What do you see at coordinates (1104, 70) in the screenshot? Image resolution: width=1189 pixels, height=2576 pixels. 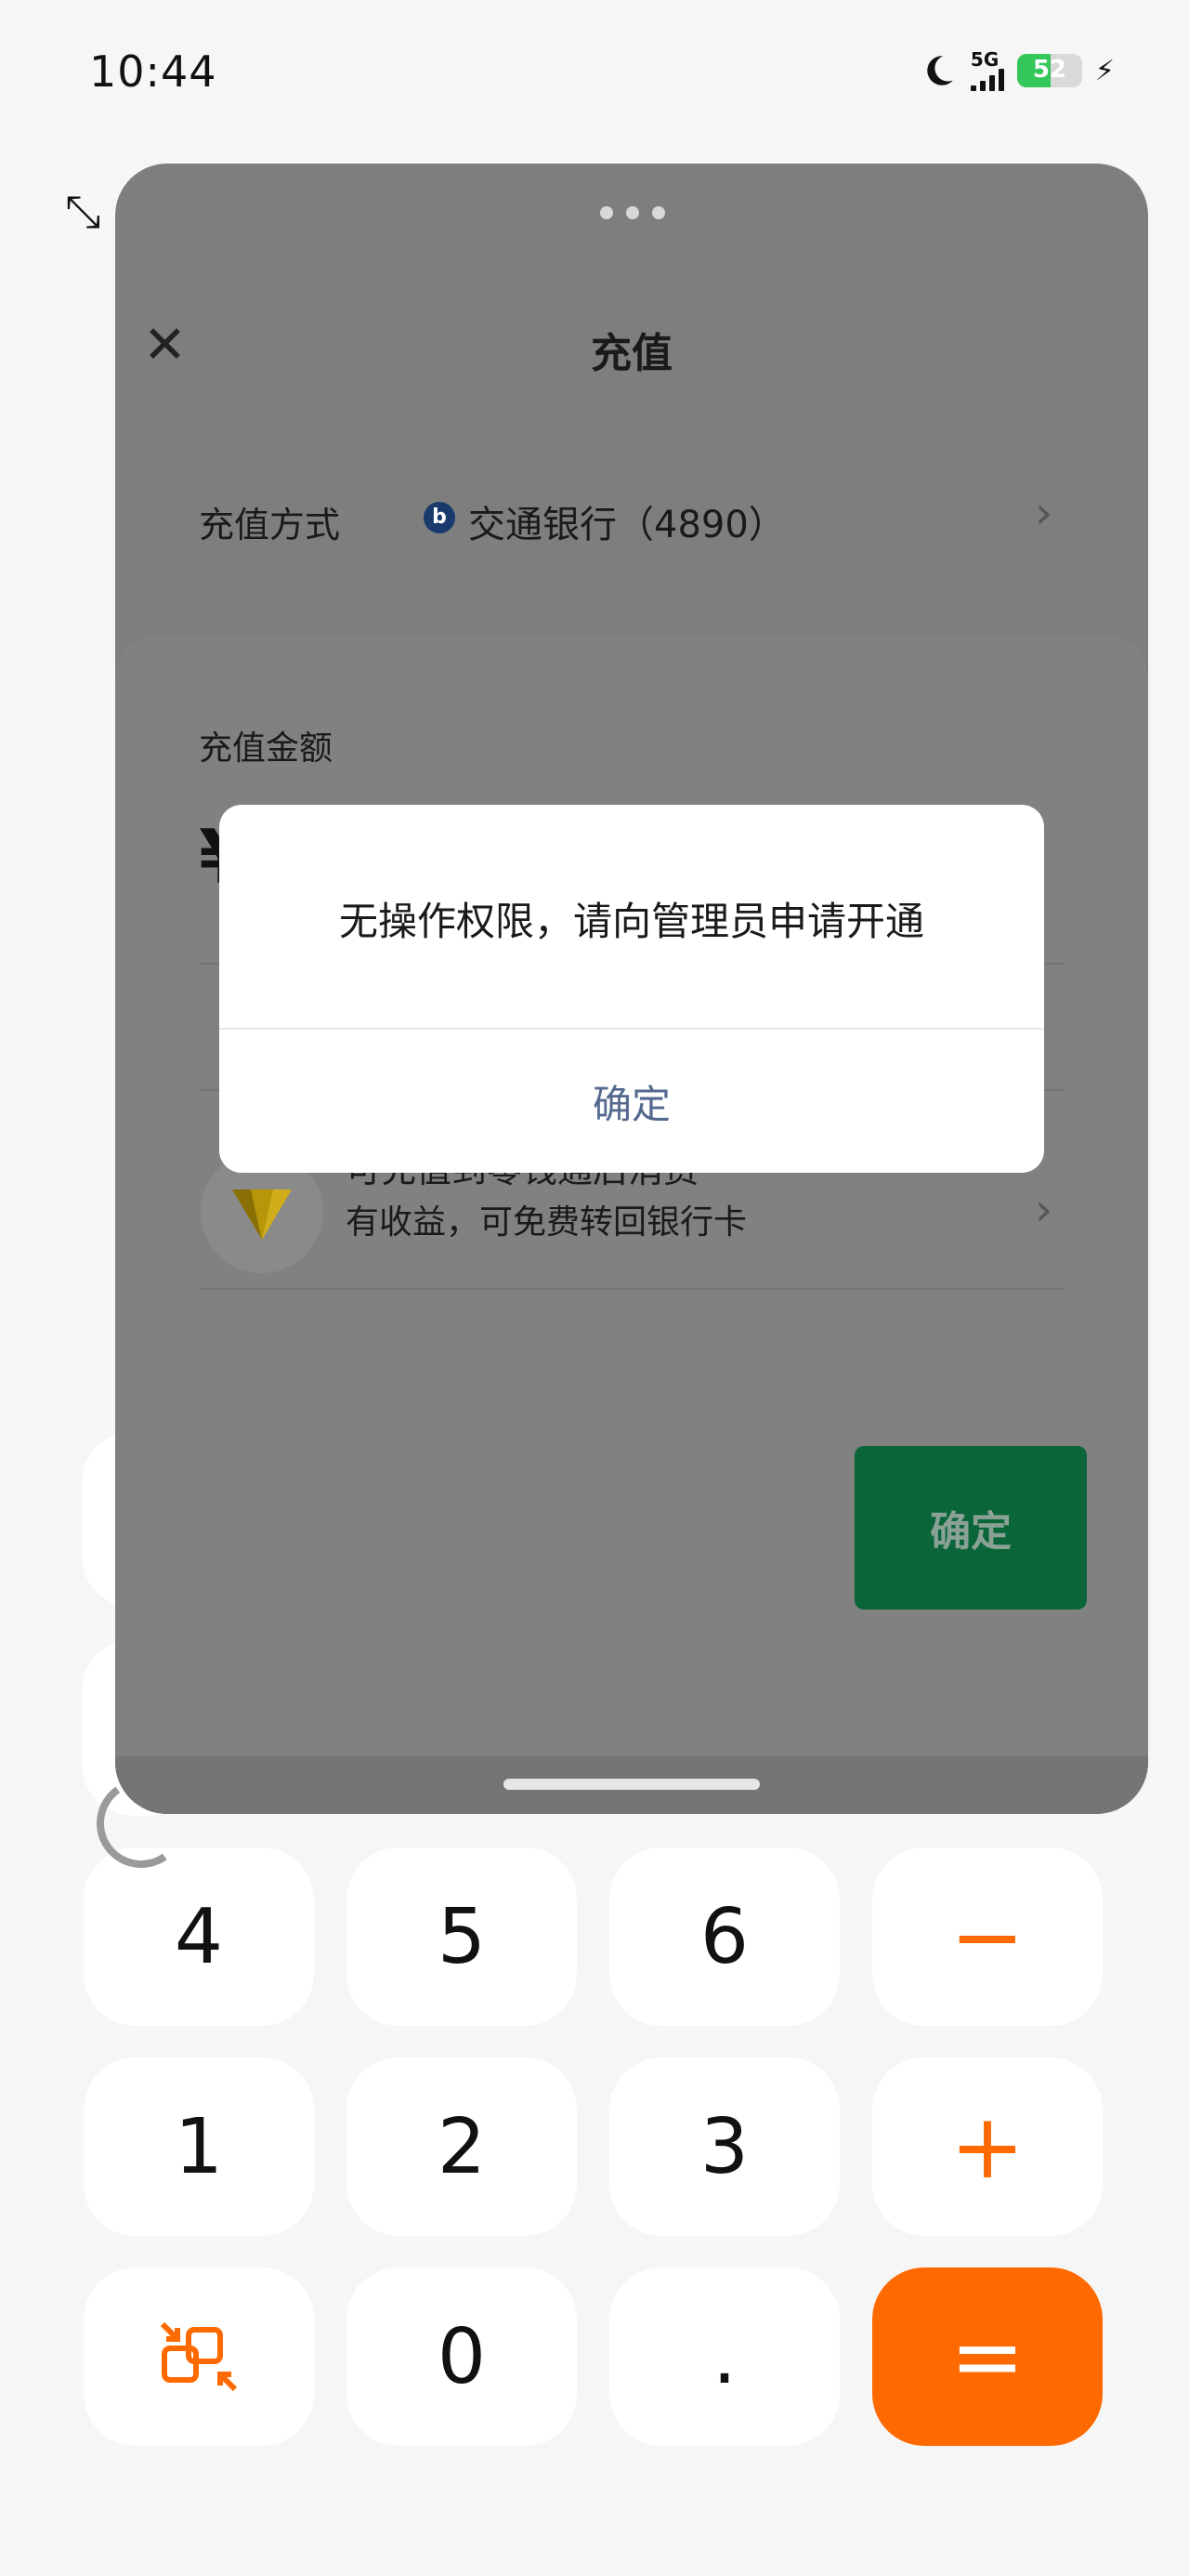 I see `charging-icon: ⚡` at bounding box center [1104, 70].